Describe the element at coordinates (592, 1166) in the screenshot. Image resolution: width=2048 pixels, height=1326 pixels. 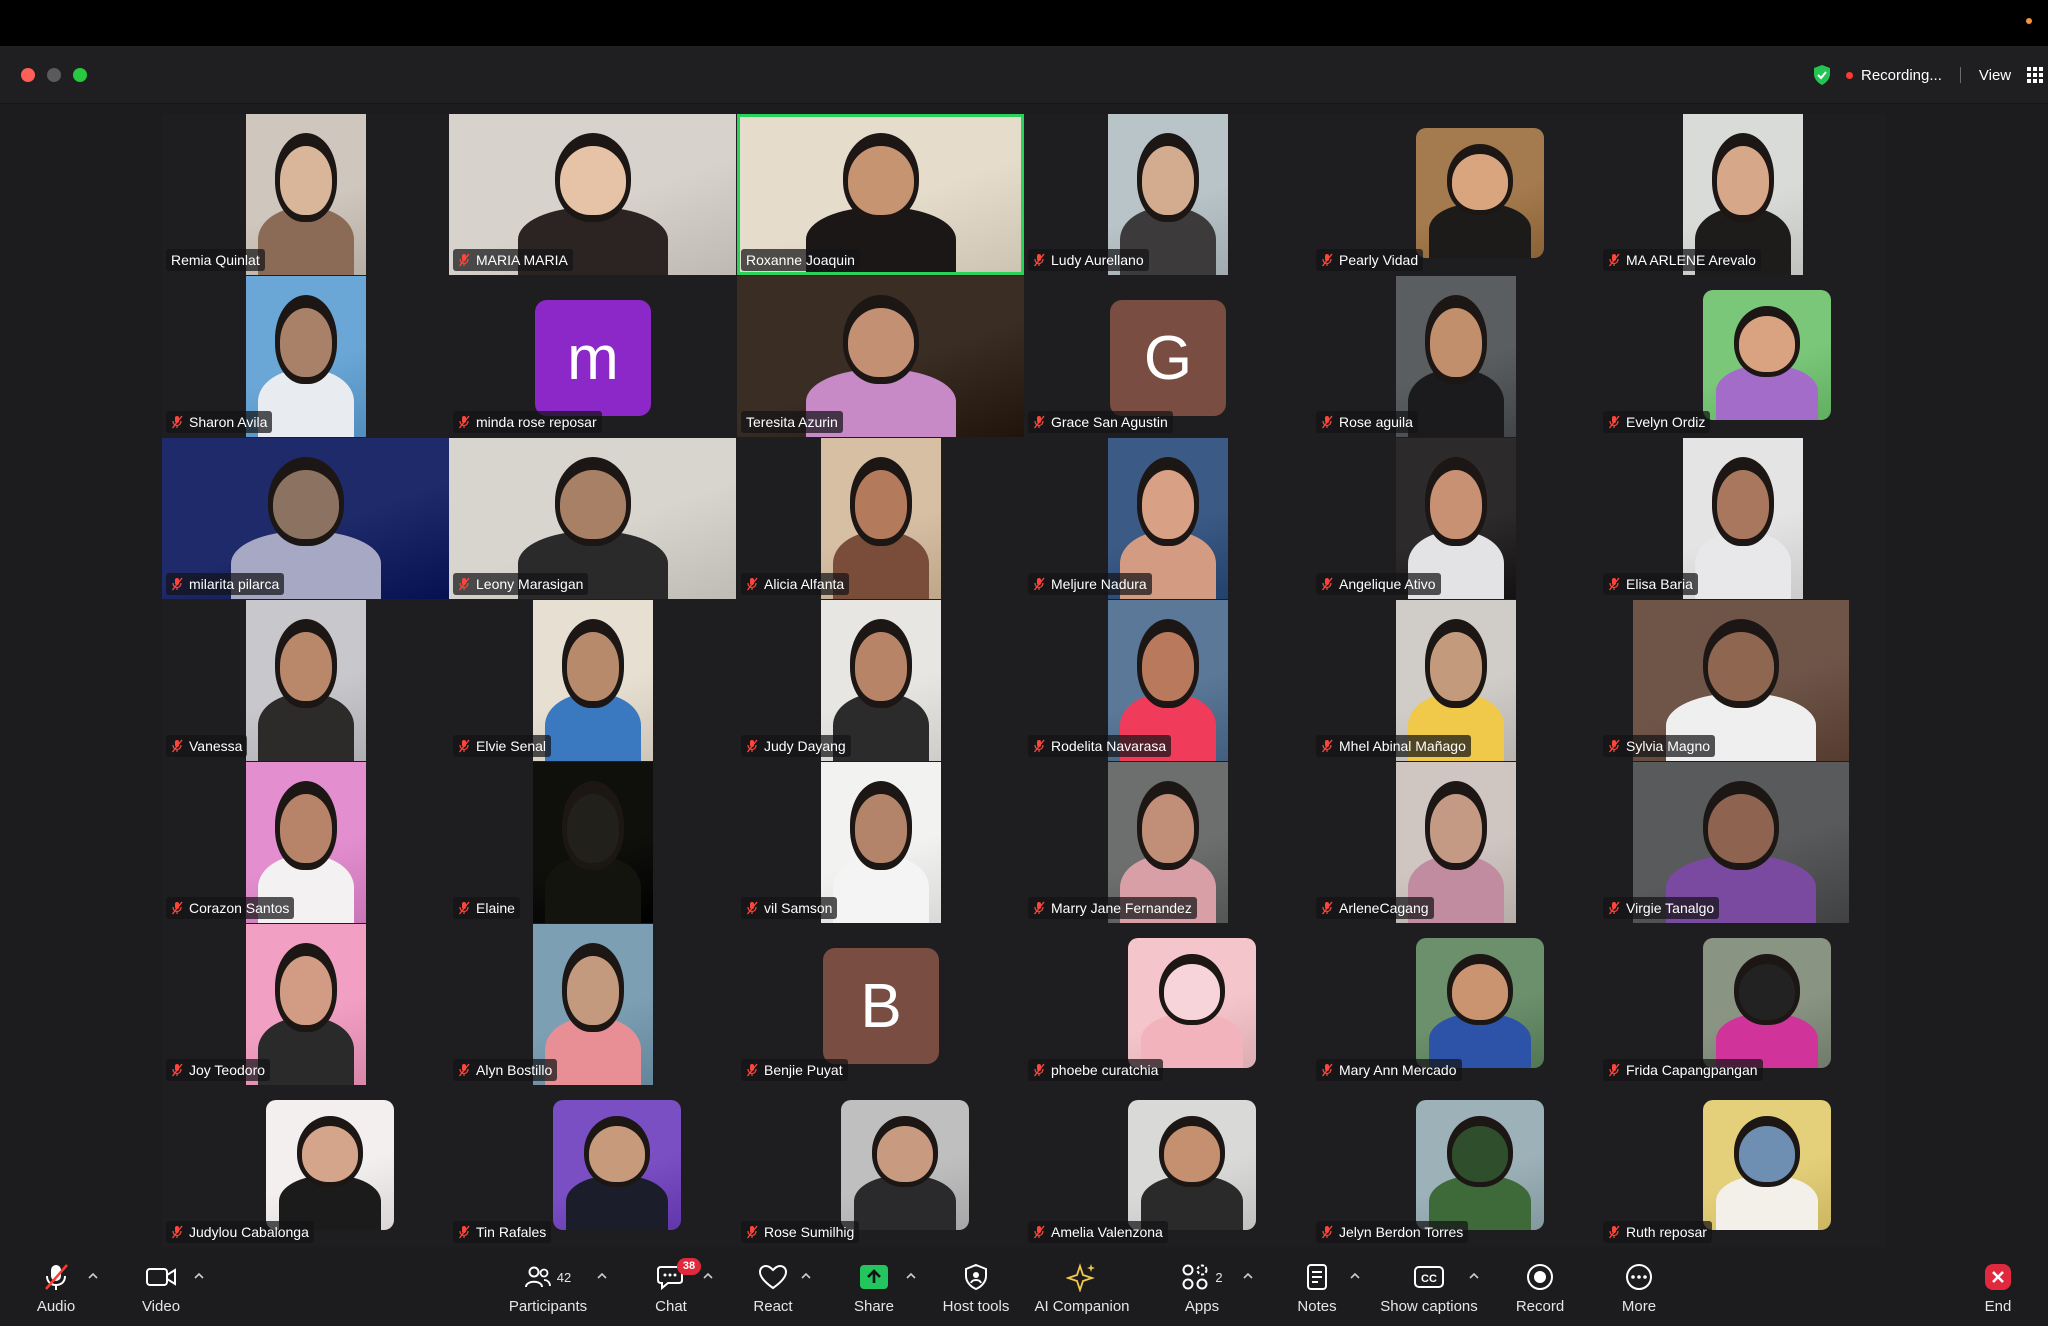
I see `participant-tile: Tin Rafales` at that location.